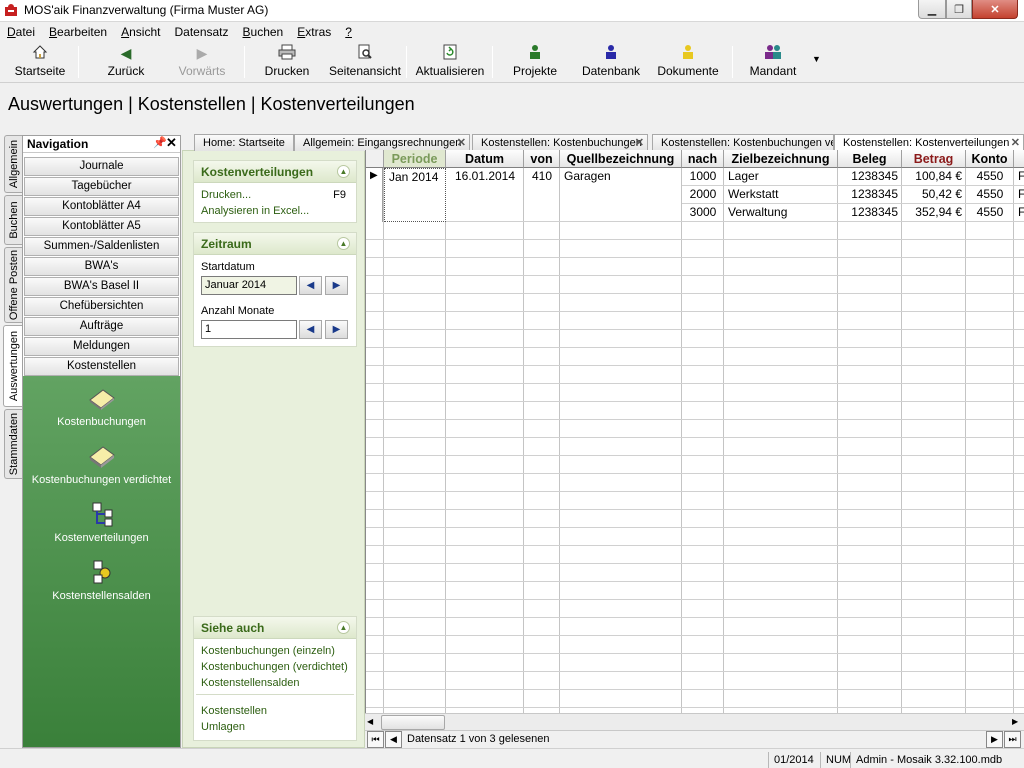  What do you see at coordinates (13, 220) in the screenshot?
I see `vtab-buchen: Buchen` at bounding box center [13, 220].